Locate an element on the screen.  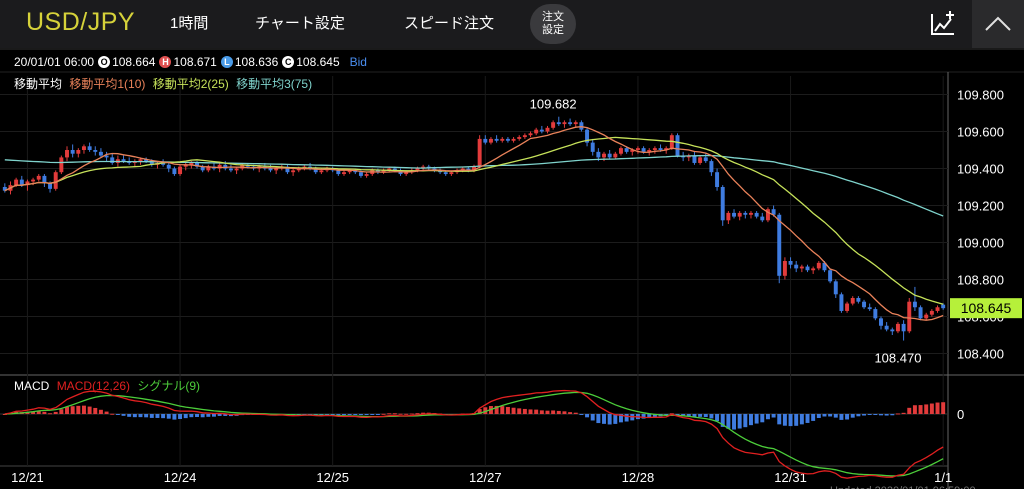
currency-pair-selector: USD/JPY is located at coordinates (80, 22).